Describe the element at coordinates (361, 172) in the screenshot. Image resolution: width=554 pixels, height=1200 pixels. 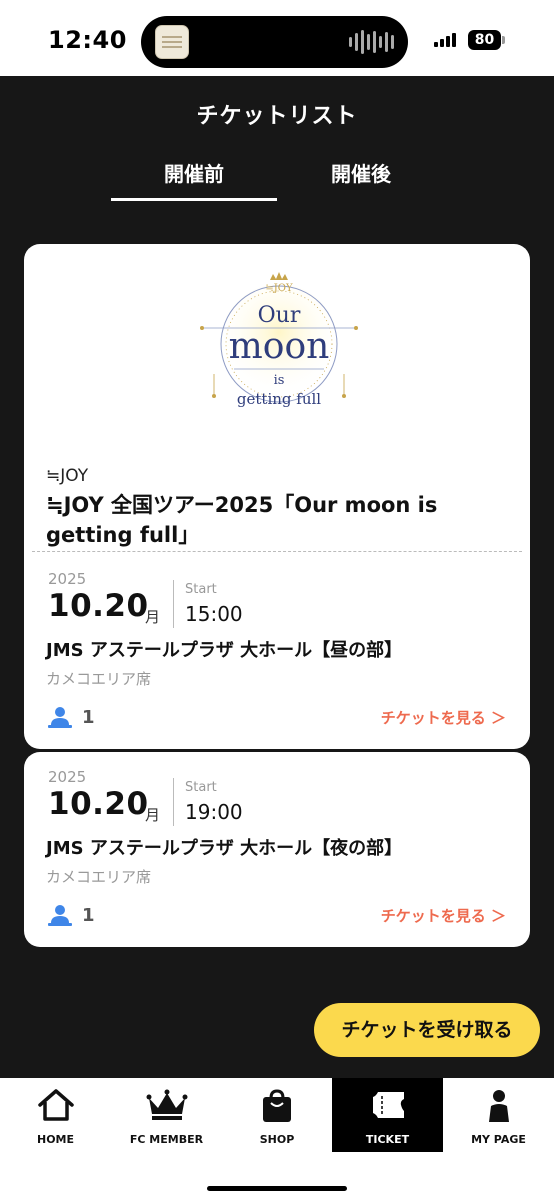
I see `tab-after-event: 開催後` at that location.